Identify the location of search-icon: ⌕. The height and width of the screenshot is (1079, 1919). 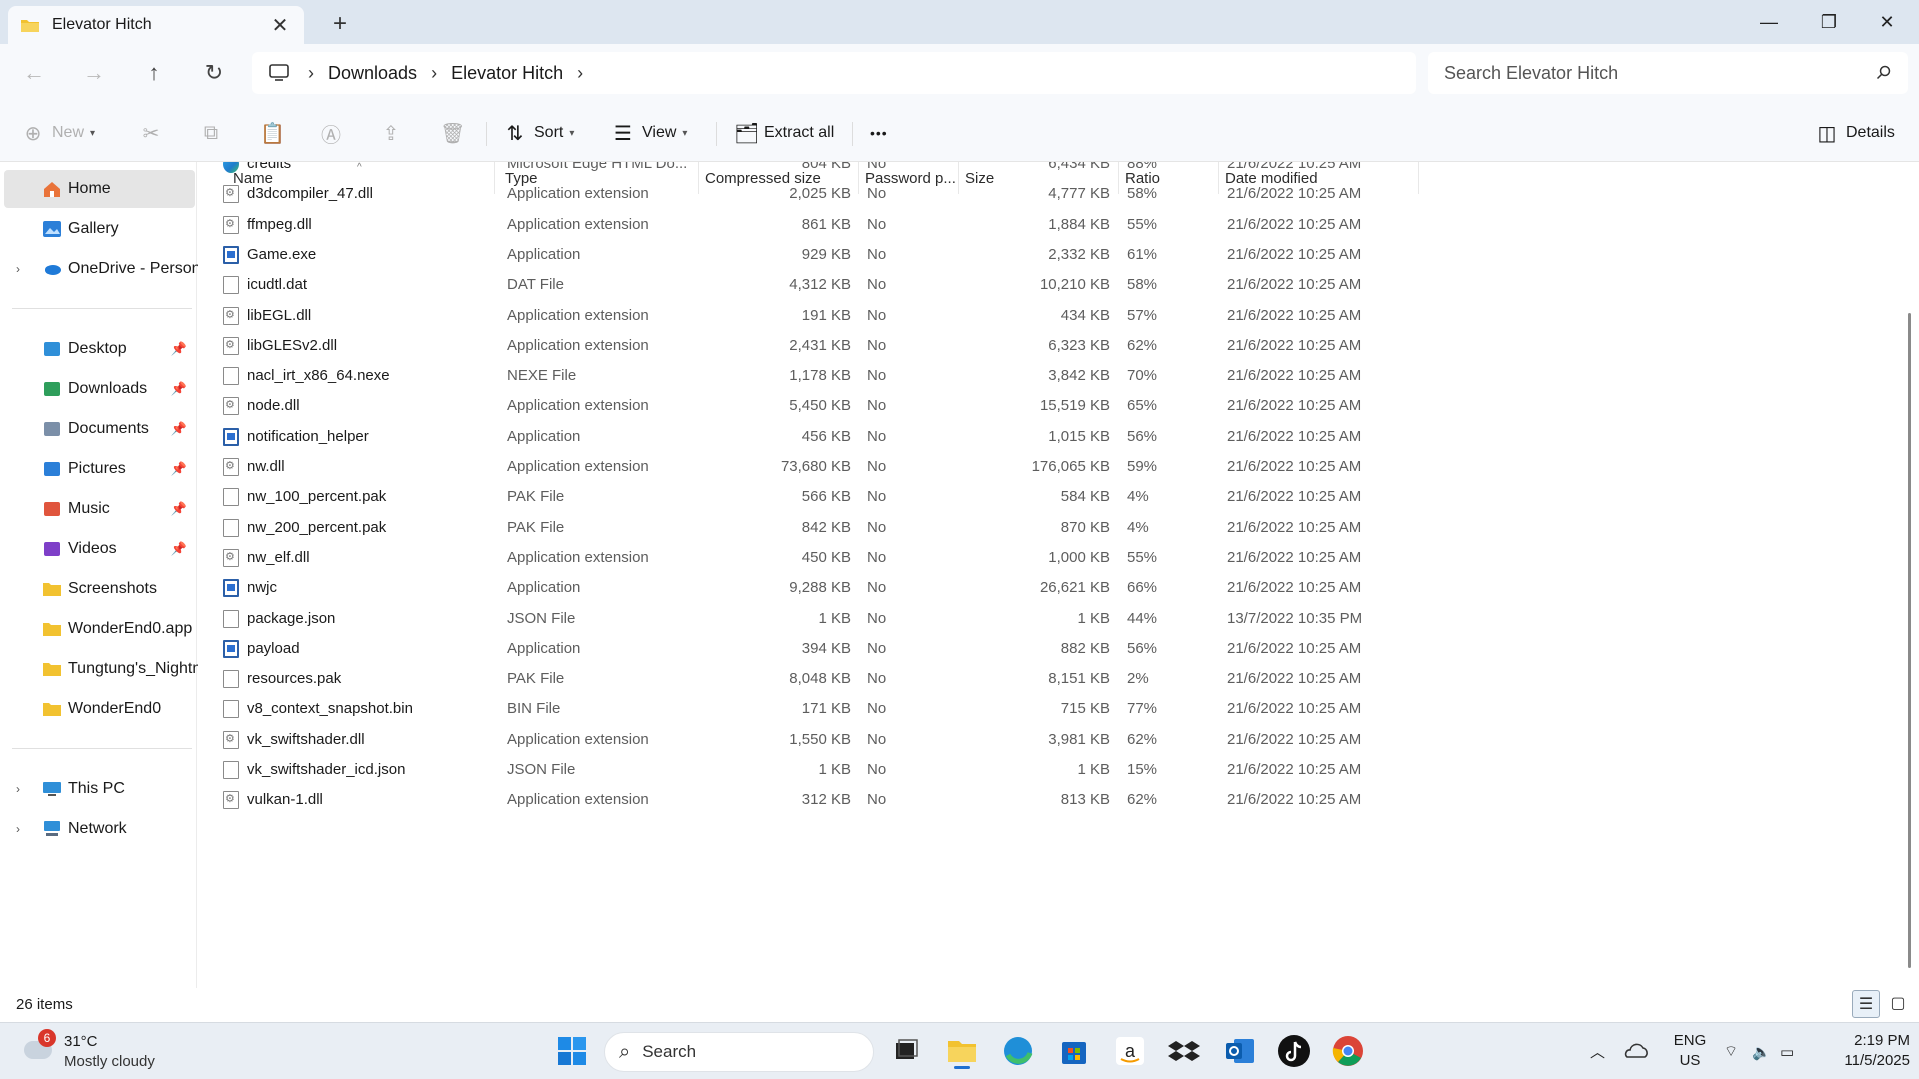
(625, 1051).